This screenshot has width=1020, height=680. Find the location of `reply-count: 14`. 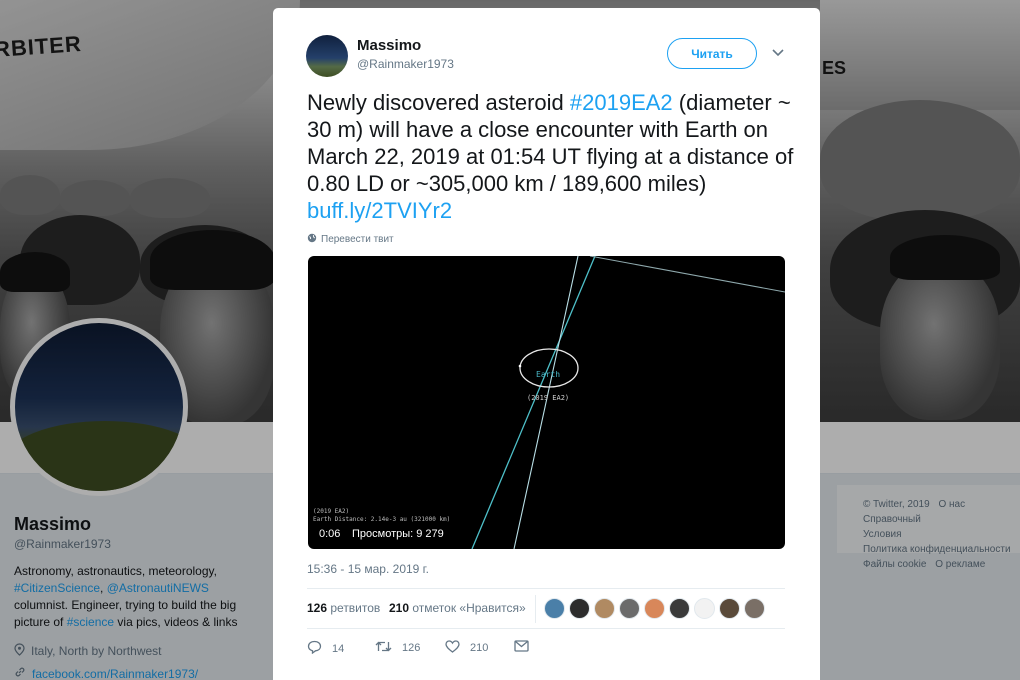

reply-count: 14 is located at coordinates (338, 648).